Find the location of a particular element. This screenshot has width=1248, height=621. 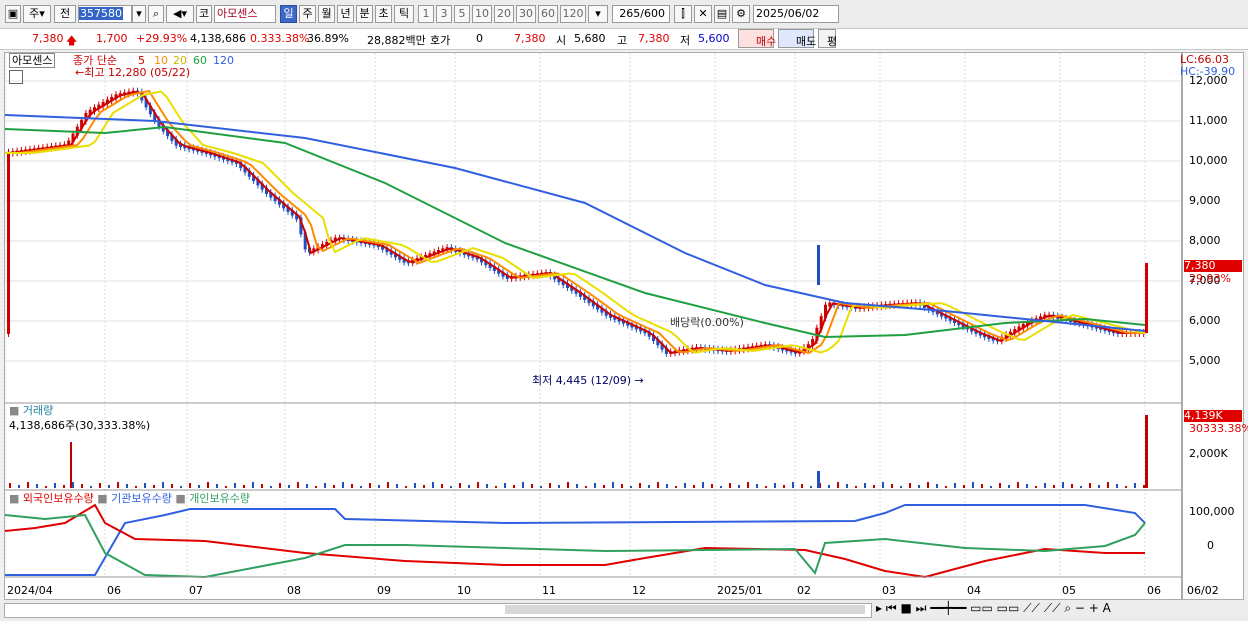

tab-year: 년 is located at coordinates (345, 14).